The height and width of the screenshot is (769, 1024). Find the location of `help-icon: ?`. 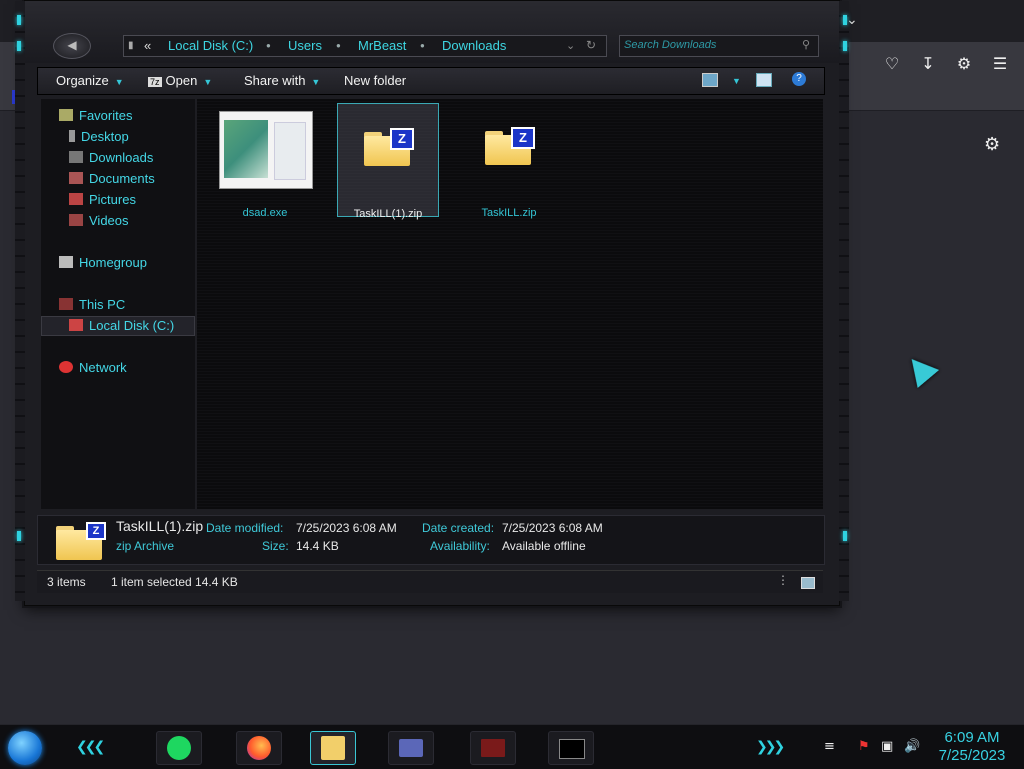

help-icon: ? is located at coordinates (799, 79).